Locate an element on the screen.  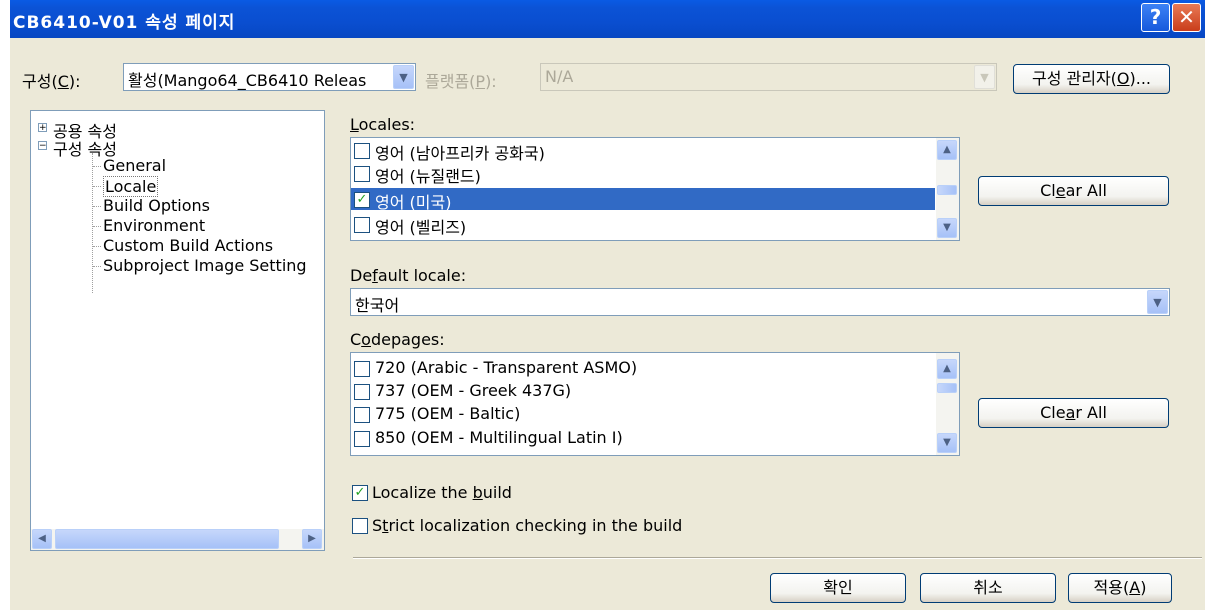
list-item: 영어 (남아프리카 공화국) is located at coordinates (643, 151).